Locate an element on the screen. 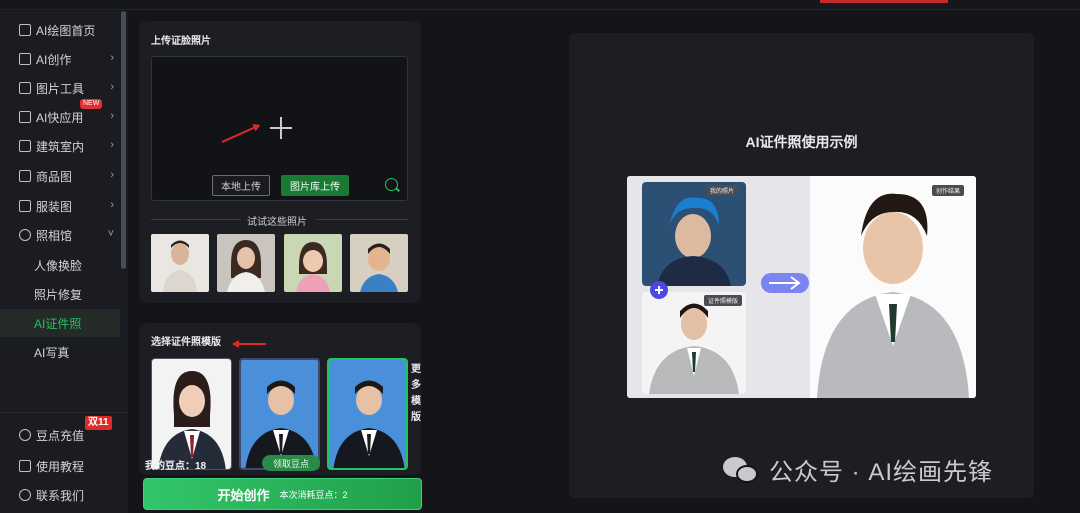 The image size is (1080, 513). sidebar-item-photo-studio: 照相馆 ˅ is located at coordinates (60, 235).